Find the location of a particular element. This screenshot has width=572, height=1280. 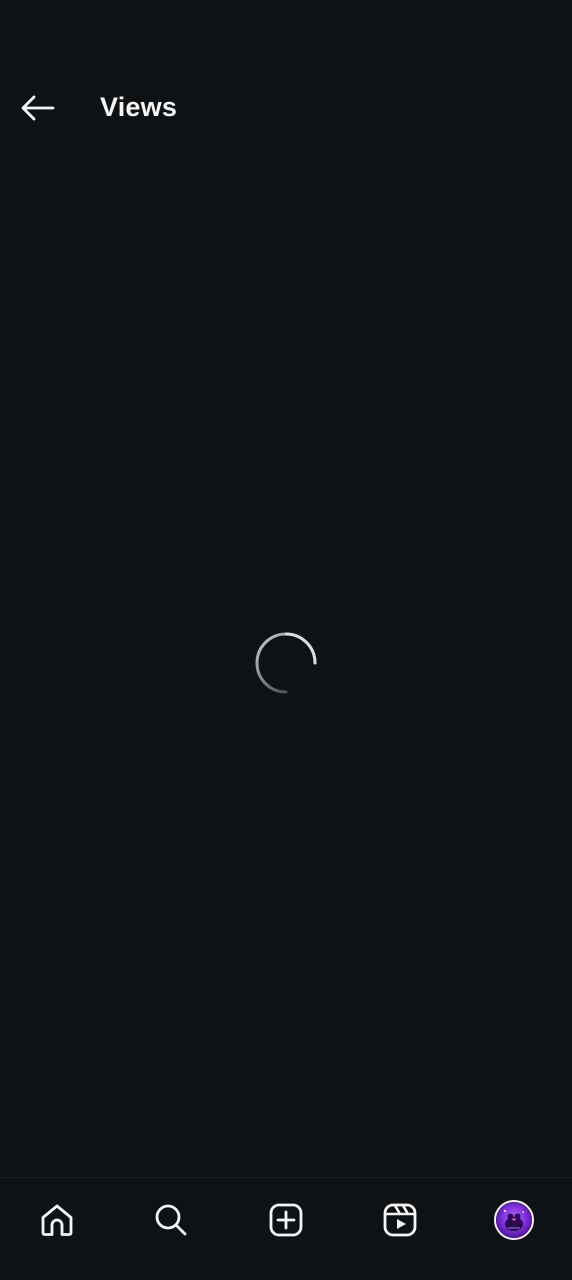

search-icon is located at coordinates (171, 1220).